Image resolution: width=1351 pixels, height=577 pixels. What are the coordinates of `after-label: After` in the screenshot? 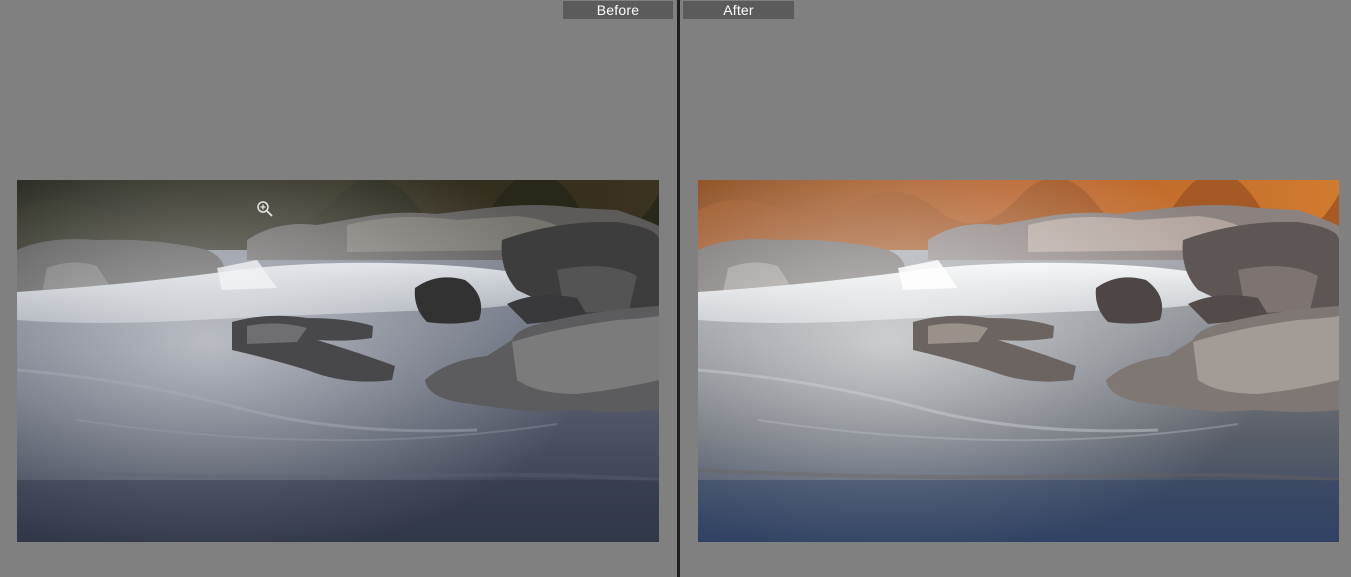 It's located at (738, 10).